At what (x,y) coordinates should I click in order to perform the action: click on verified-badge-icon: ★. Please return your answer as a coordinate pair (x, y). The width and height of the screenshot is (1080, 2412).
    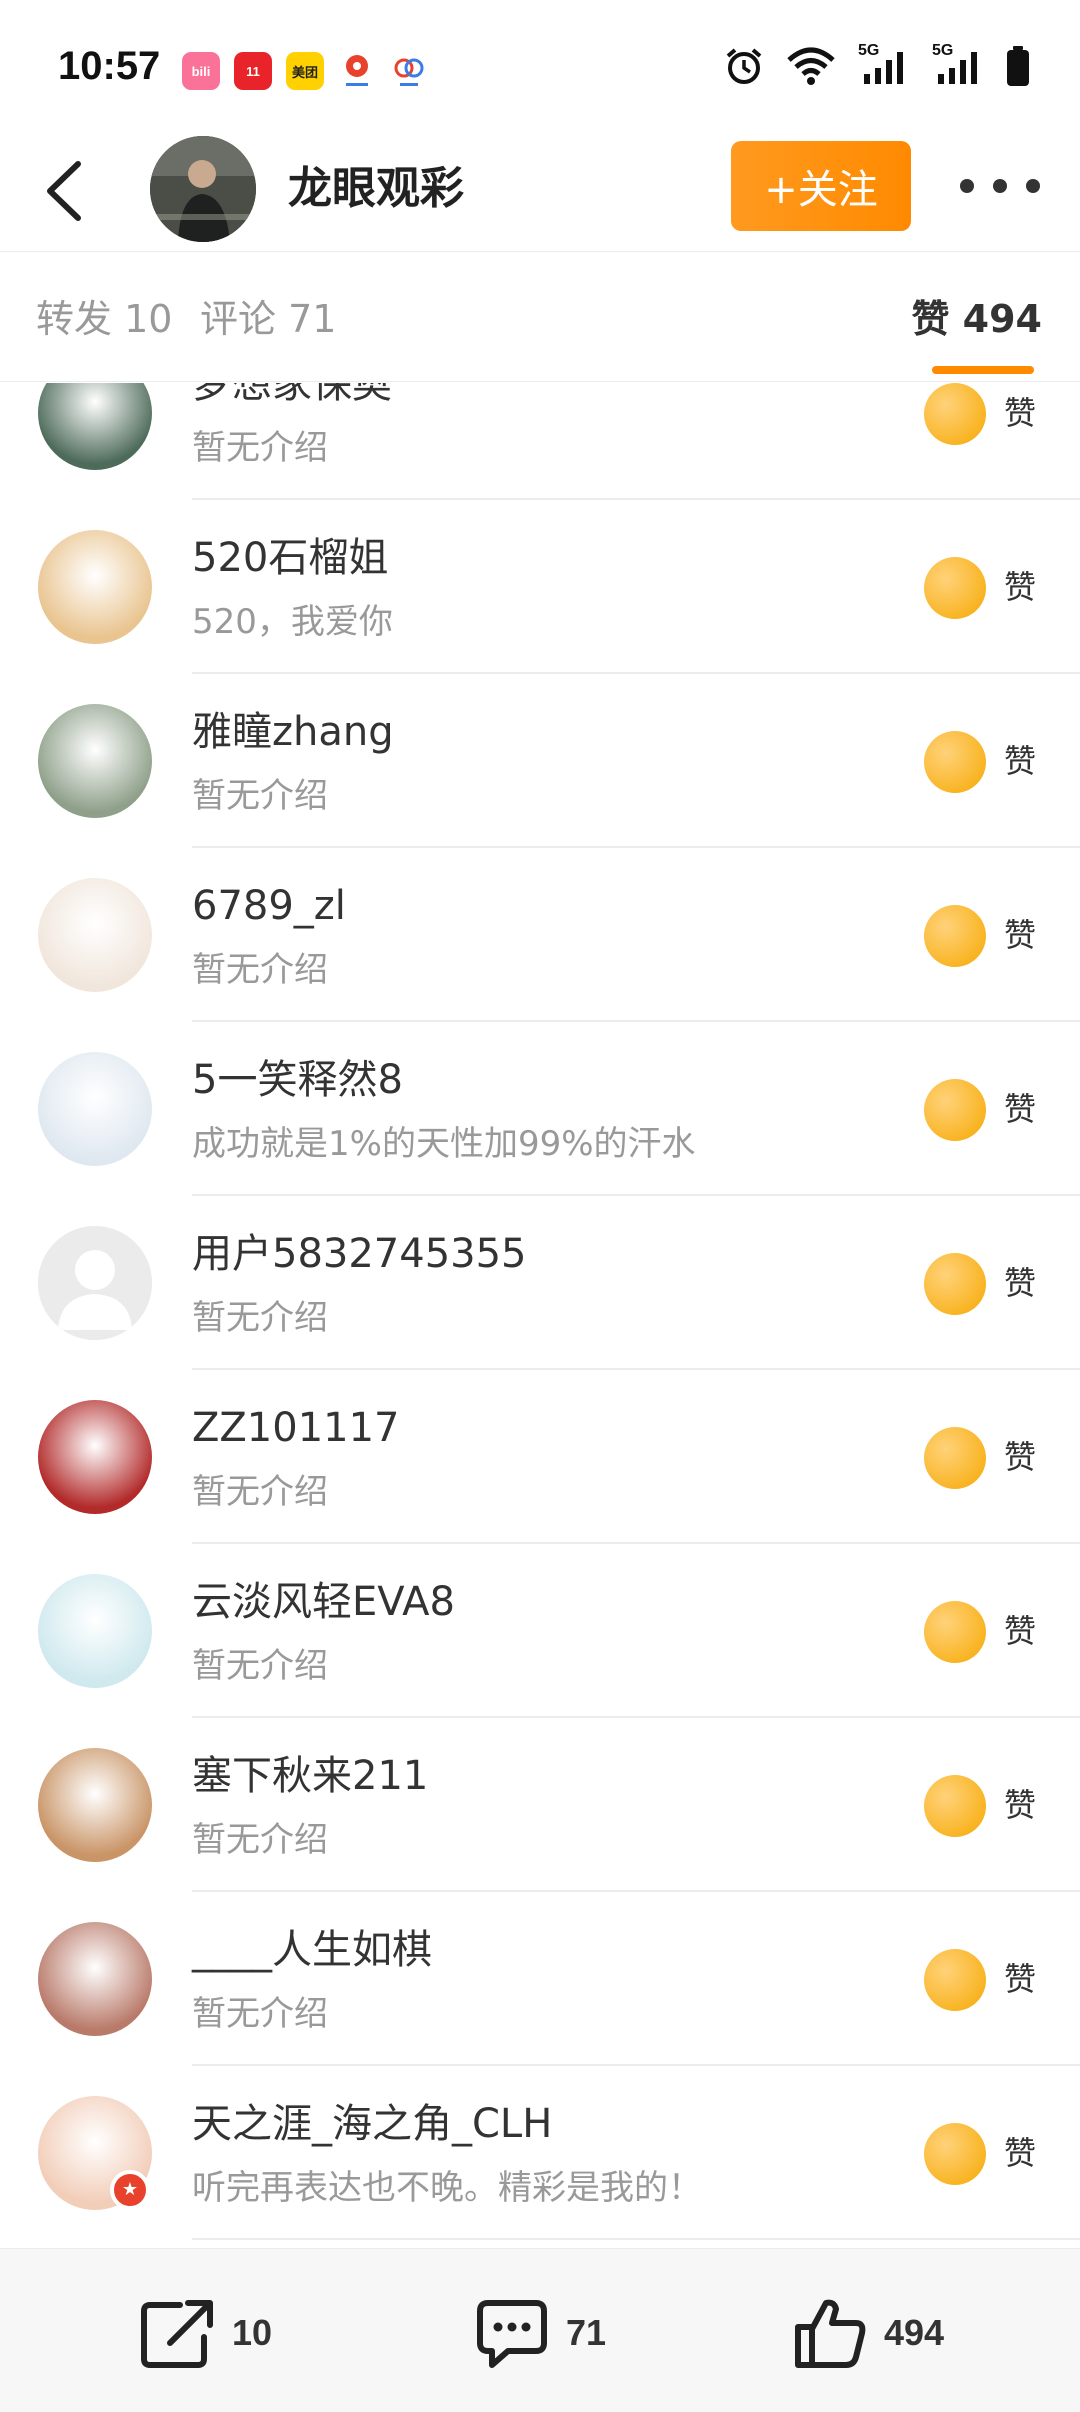
    Looking at the image, I should click on (130, 2190).